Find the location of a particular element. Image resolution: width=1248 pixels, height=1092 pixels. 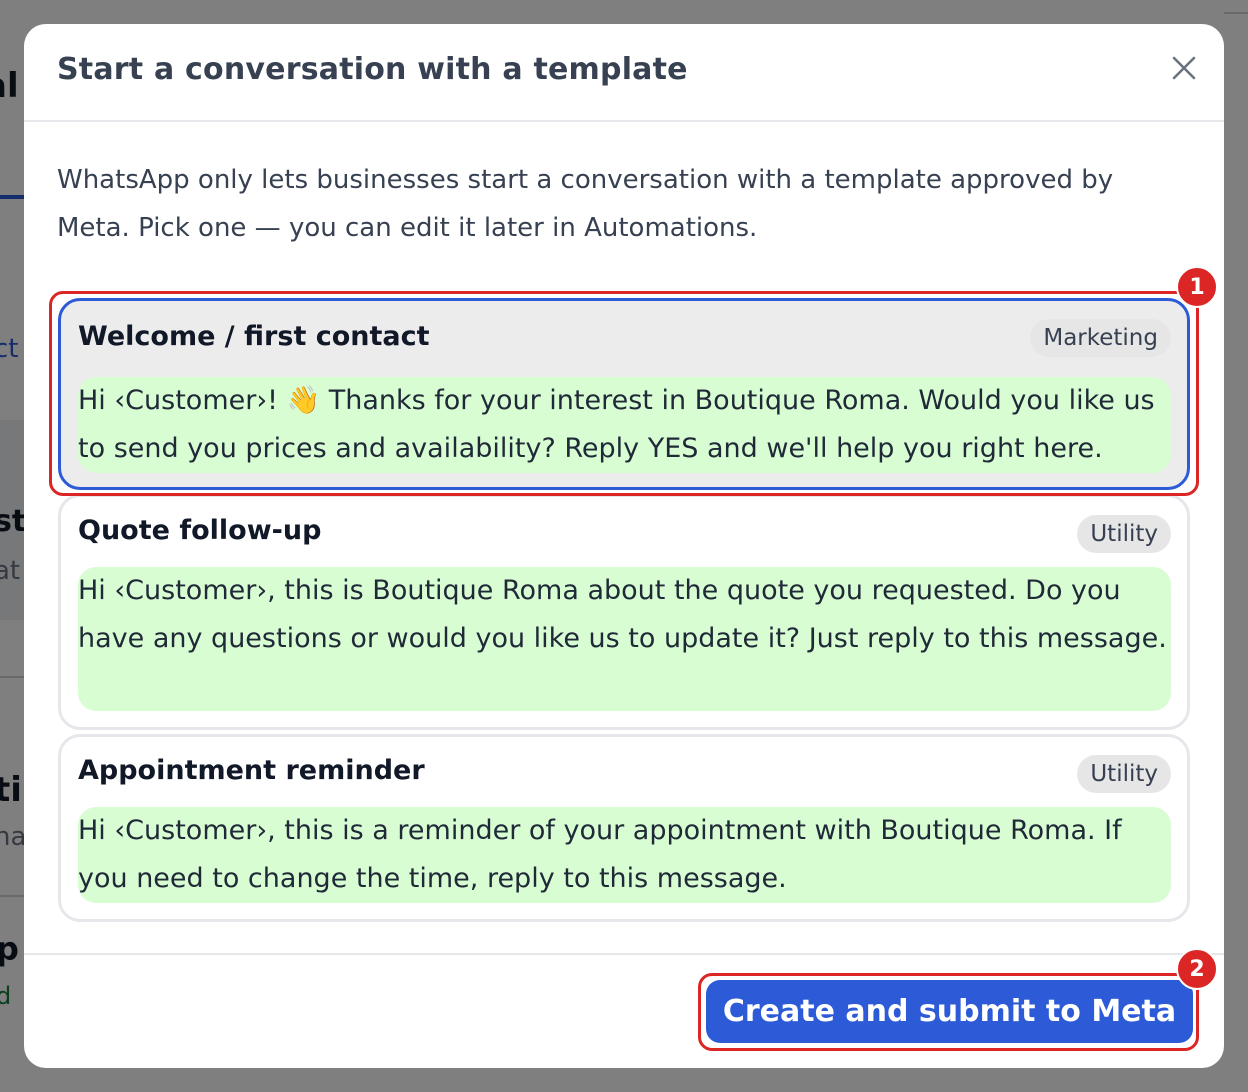

step-1-badge: 1 is located at coordinates (1197, 287).